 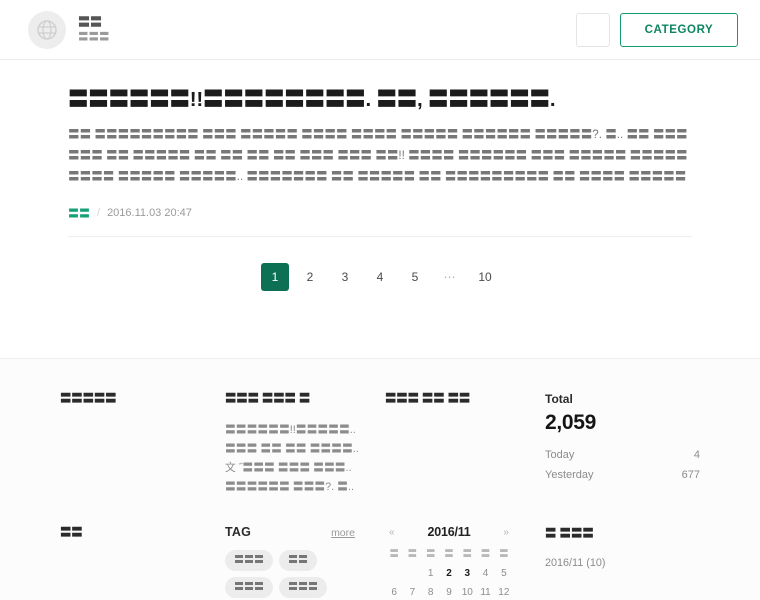 I want to click on calendar-day-1: 1, so click(x=430, y=573).